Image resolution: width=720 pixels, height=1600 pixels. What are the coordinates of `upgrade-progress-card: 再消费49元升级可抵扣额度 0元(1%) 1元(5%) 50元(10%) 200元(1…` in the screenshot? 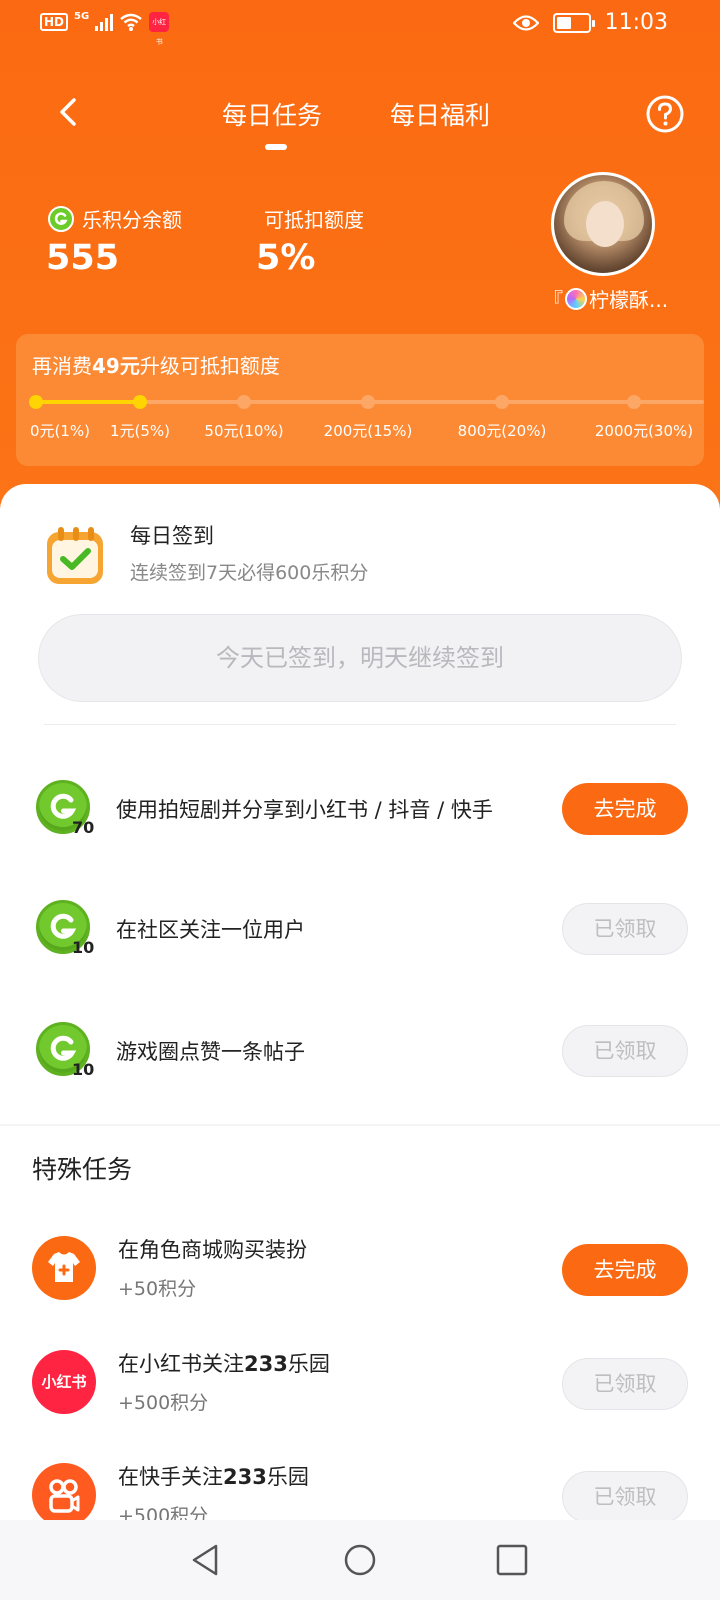 It's located at (360, 400).